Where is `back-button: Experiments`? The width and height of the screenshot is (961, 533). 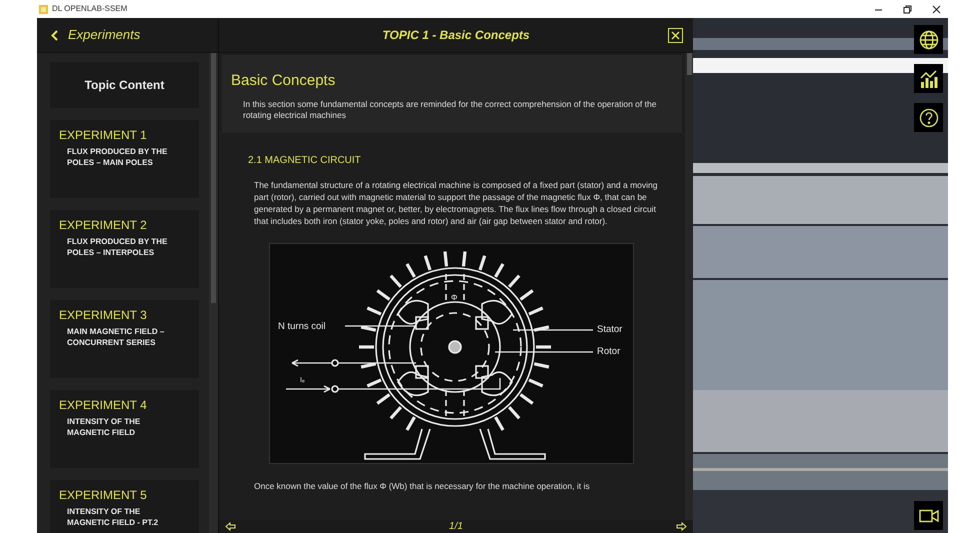
back-button: Experiments is located at coordinates (95, 35).